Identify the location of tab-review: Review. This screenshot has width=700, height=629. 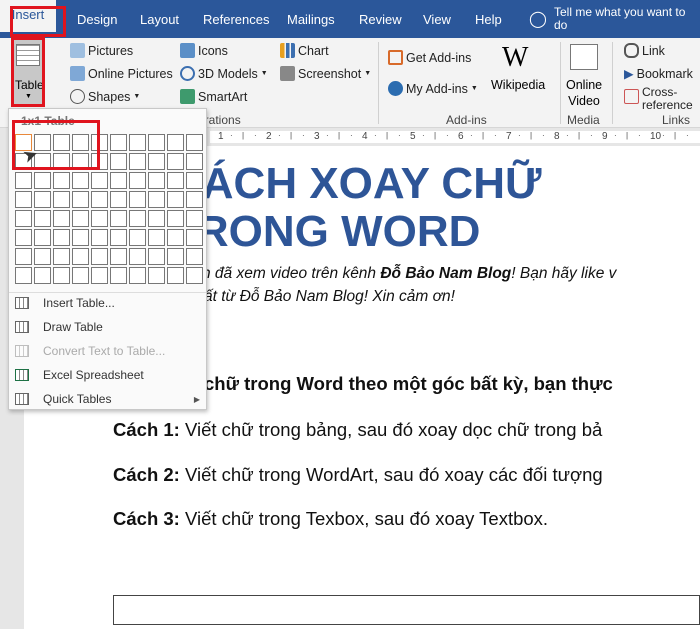
(380, 19).